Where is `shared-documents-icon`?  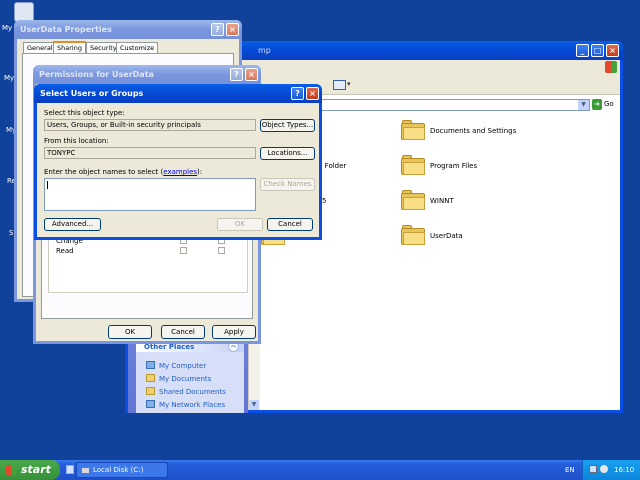 shared-documents-icon is located at coordinates (150, 391).